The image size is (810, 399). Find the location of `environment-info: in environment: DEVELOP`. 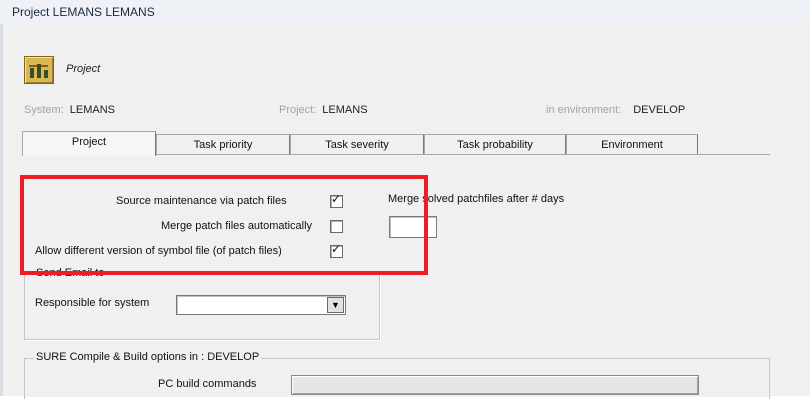

environment-info: in environment: DEVELOP is located at coordinates (615, 110).